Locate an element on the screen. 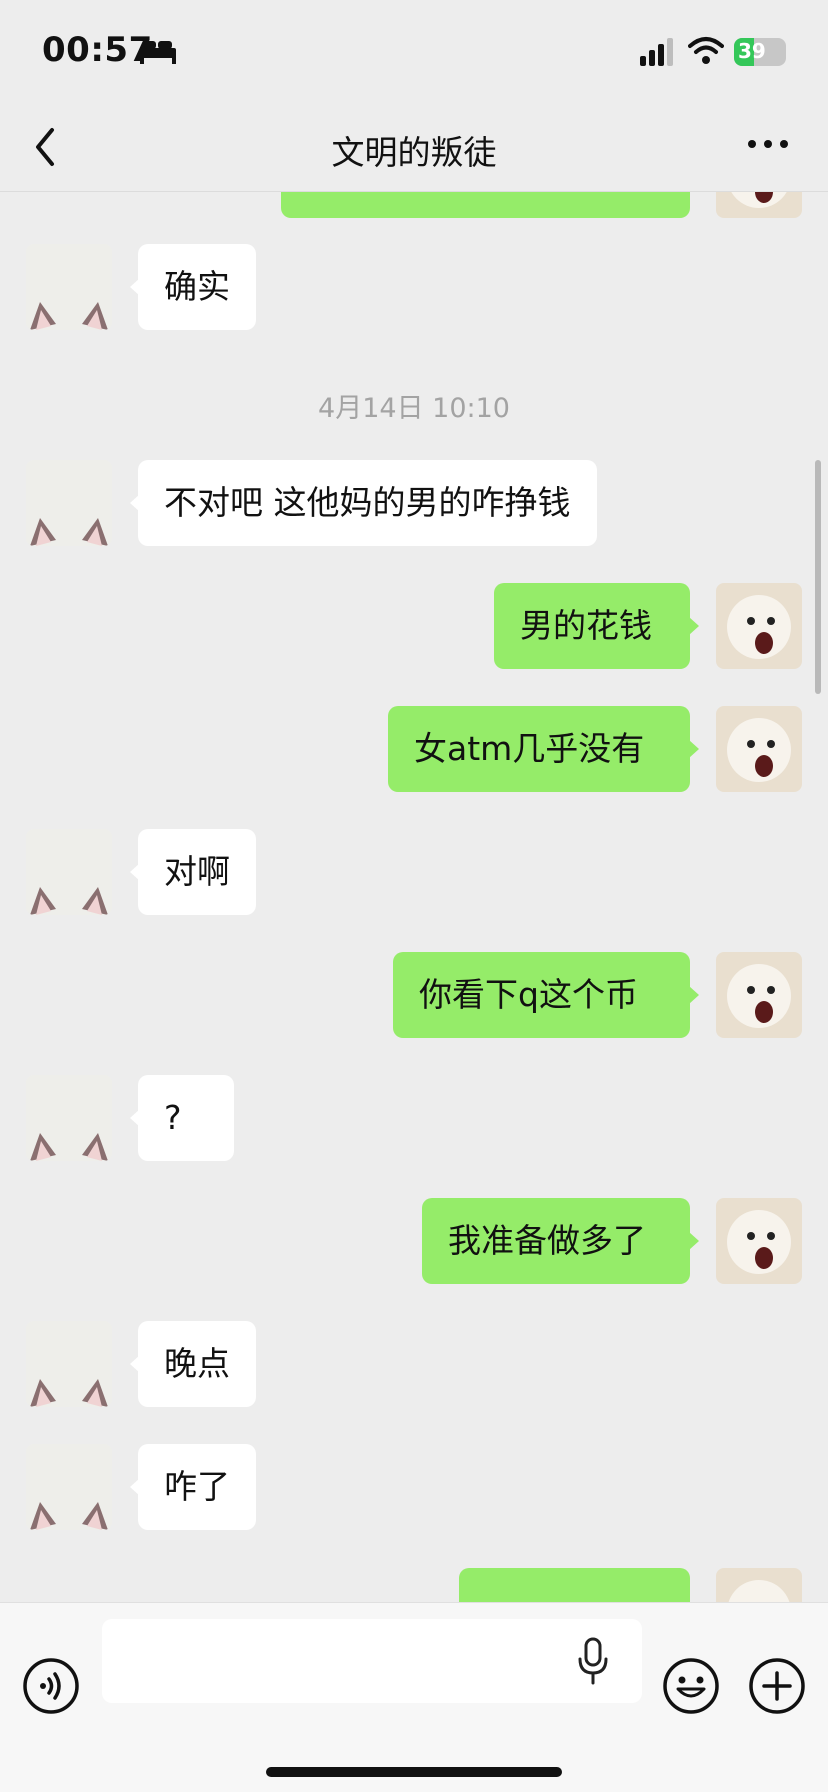 The image size is (828, 1792). input-bar is located at coordinates (414, 1697).